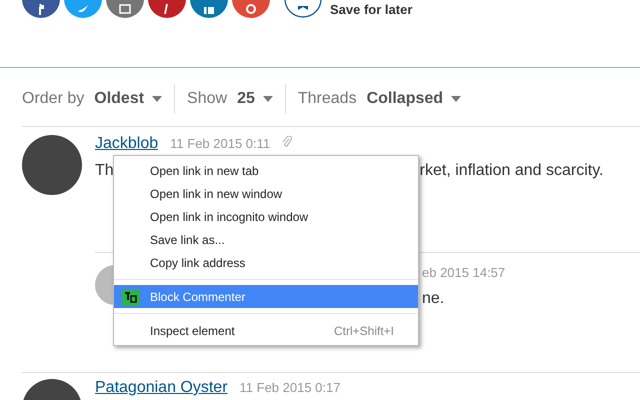 This screenshot has height=400, width=640. Describe the element at coordinates (104, 171) in the screenshot. I see `comment-text: Th` at that location.